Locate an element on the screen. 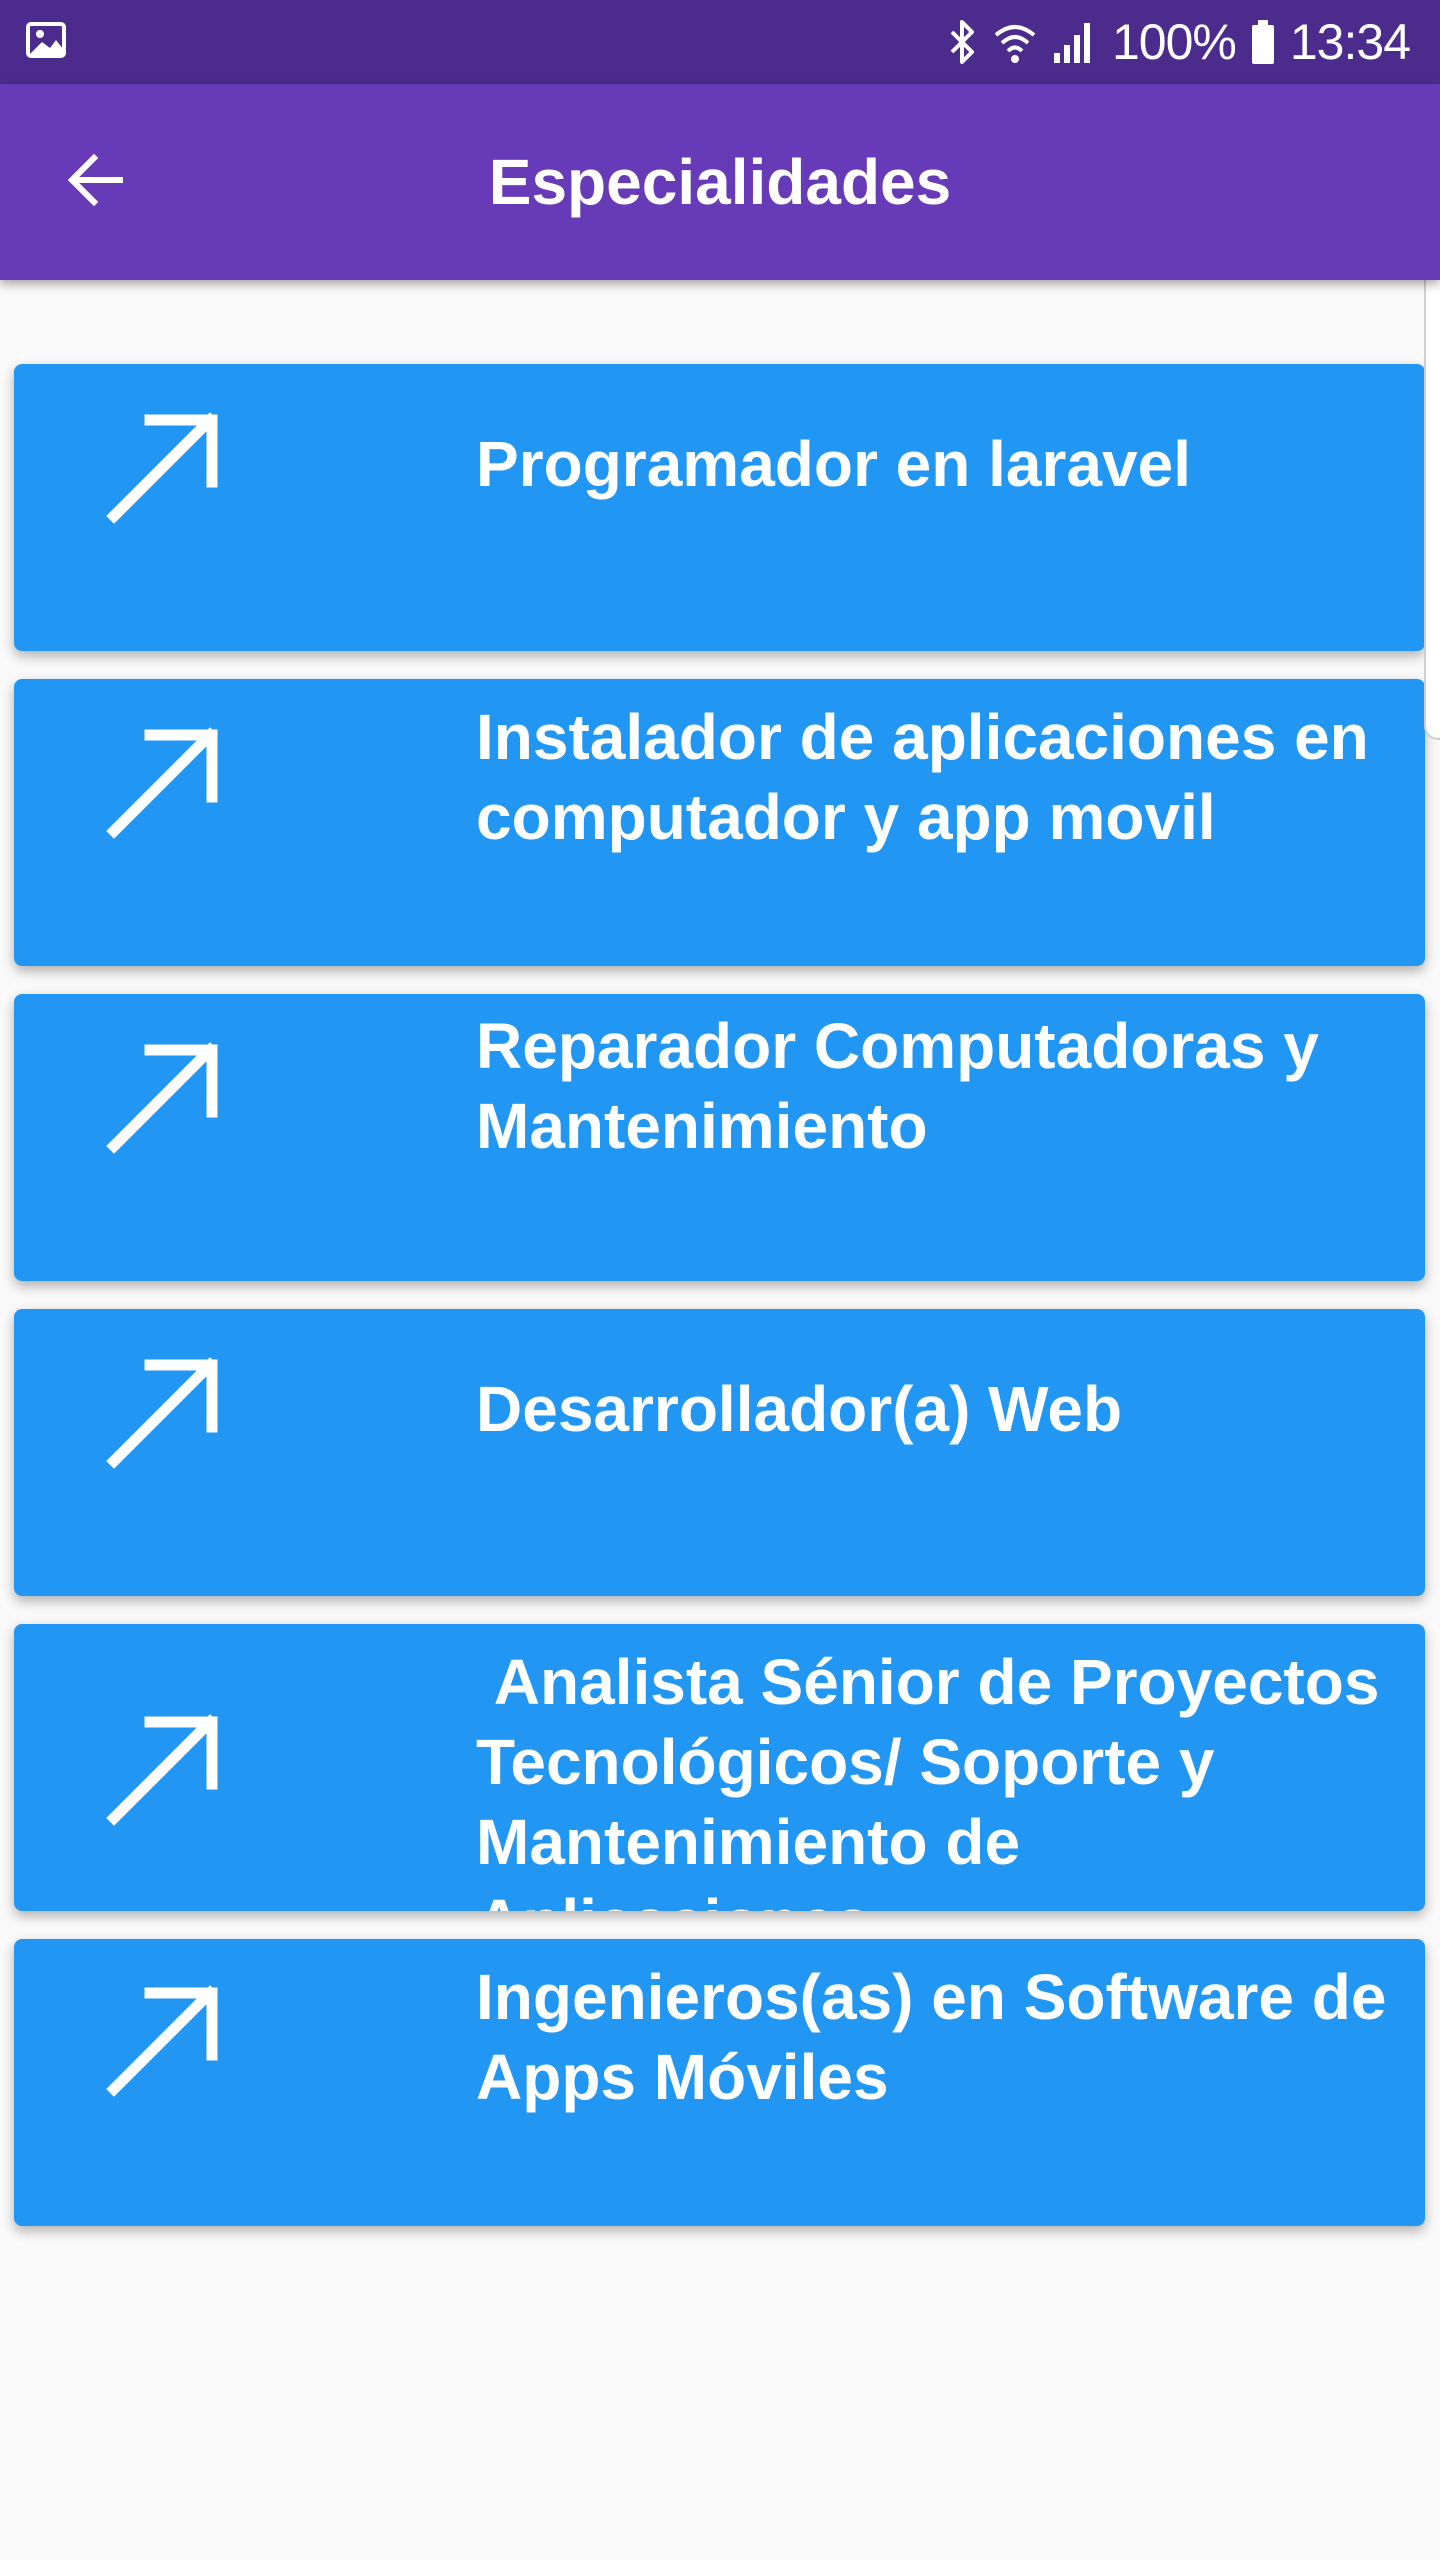  specialty-title: Programador en laravel is located at coordinates (833, 464).